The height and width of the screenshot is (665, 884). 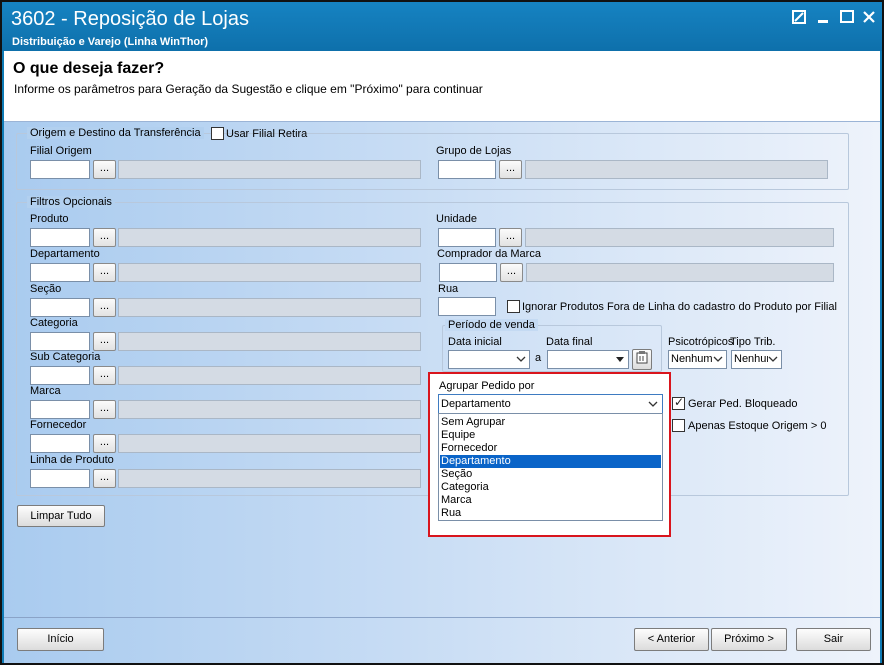 What do you see at coordinates (692, 359) in the screenshot?
I see `psicotropicos-value: Nenhum` at bounding box center [692, 359].